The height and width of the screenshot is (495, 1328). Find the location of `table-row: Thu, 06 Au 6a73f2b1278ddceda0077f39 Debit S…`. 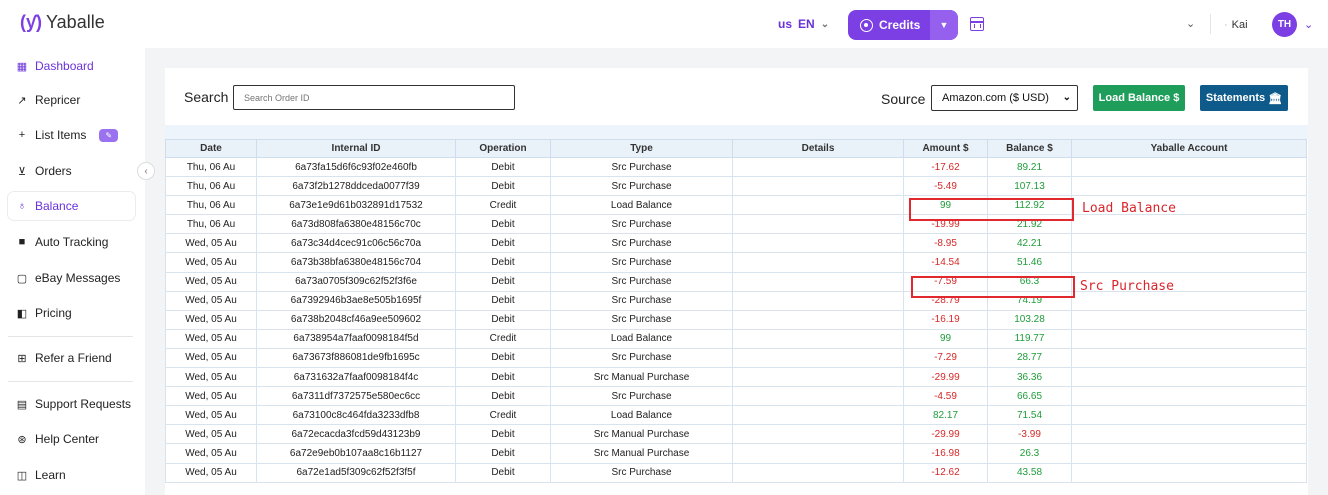

table-row: Thu, 06 Au 6a73f2b1278ddceda0077f39 Debit S… is located at coordinates (736, 186).